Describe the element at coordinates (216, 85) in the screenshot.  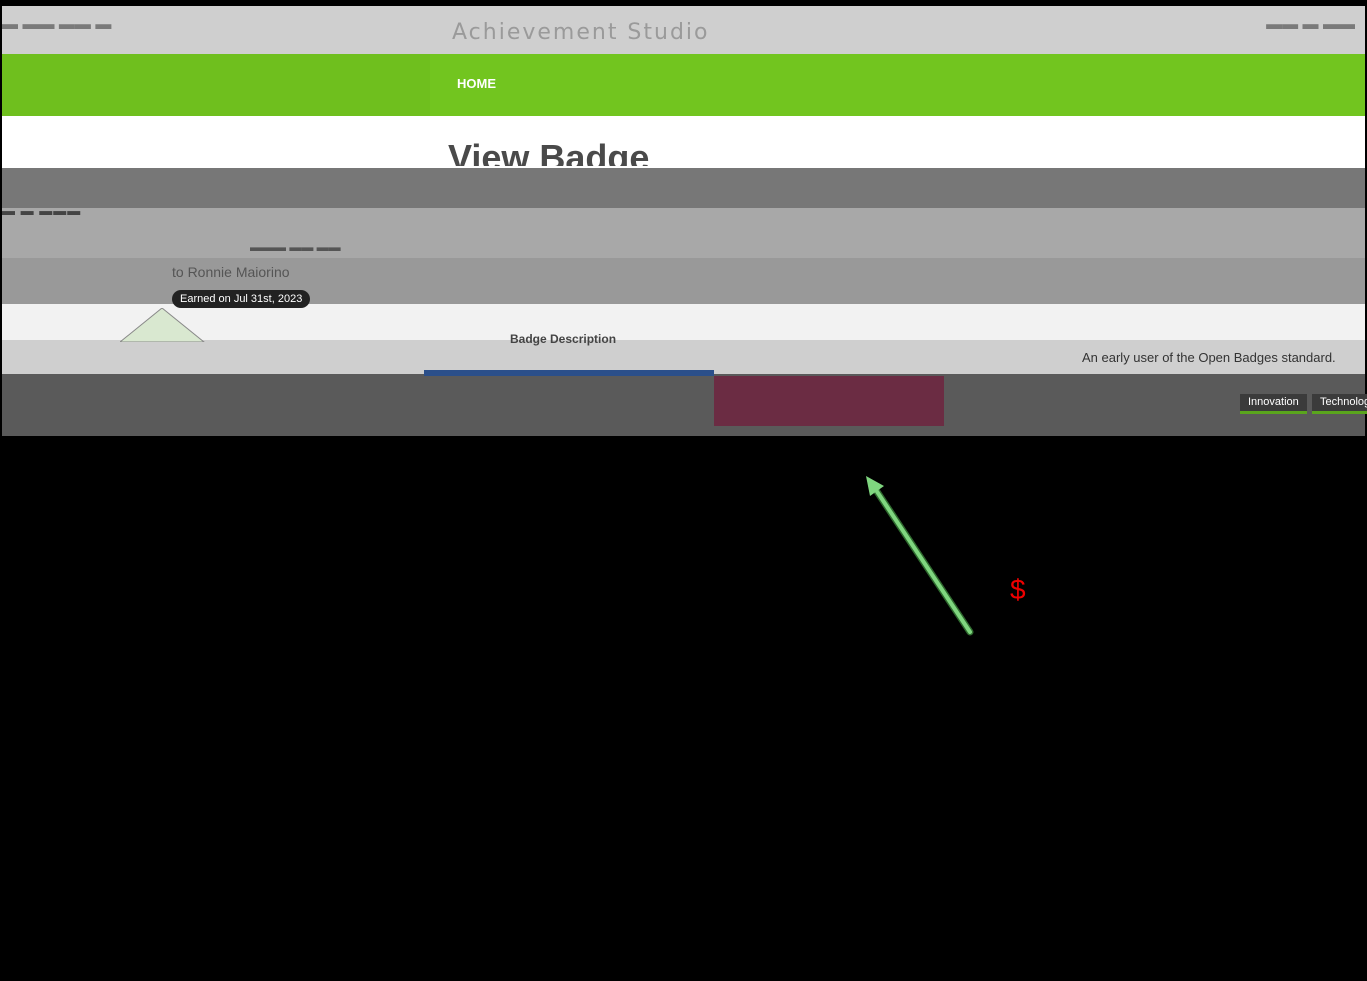
I see `nav-left-block` at that location.